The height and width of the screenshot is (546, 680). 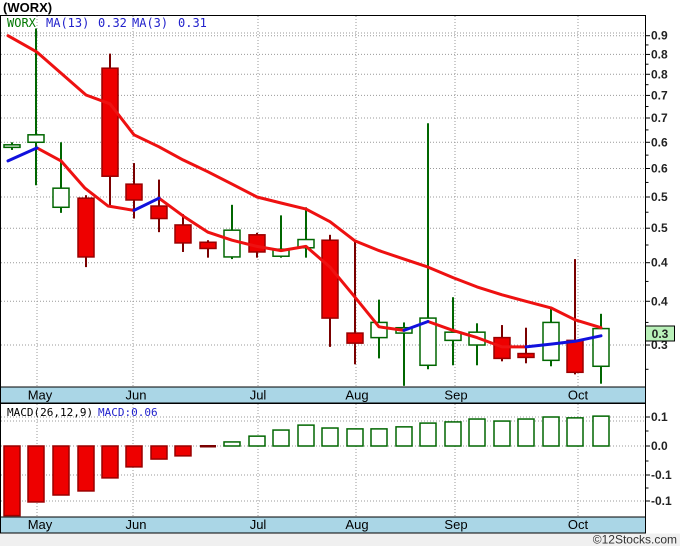 I want to click on page-title: (WORX), so click(x=27, y=7).